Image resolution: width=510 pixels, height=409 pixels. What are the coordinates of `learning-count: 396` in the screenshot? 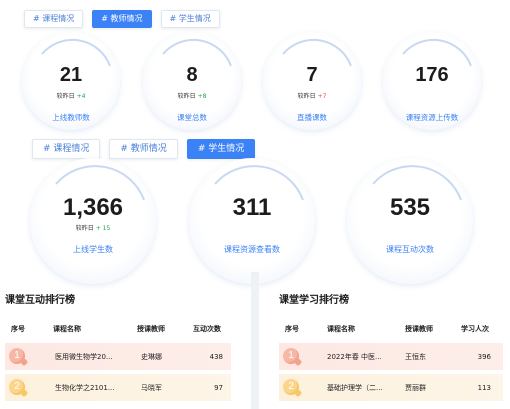 It's located at (484, 356).